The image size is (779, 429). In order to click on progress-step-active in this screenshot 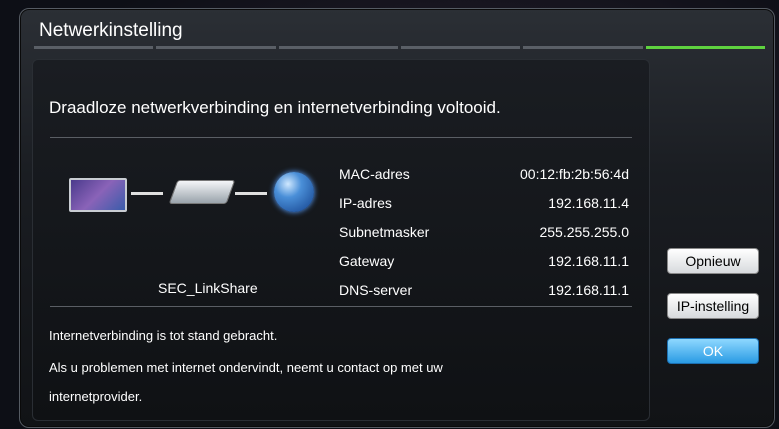, I will do `click(705, 47)`.